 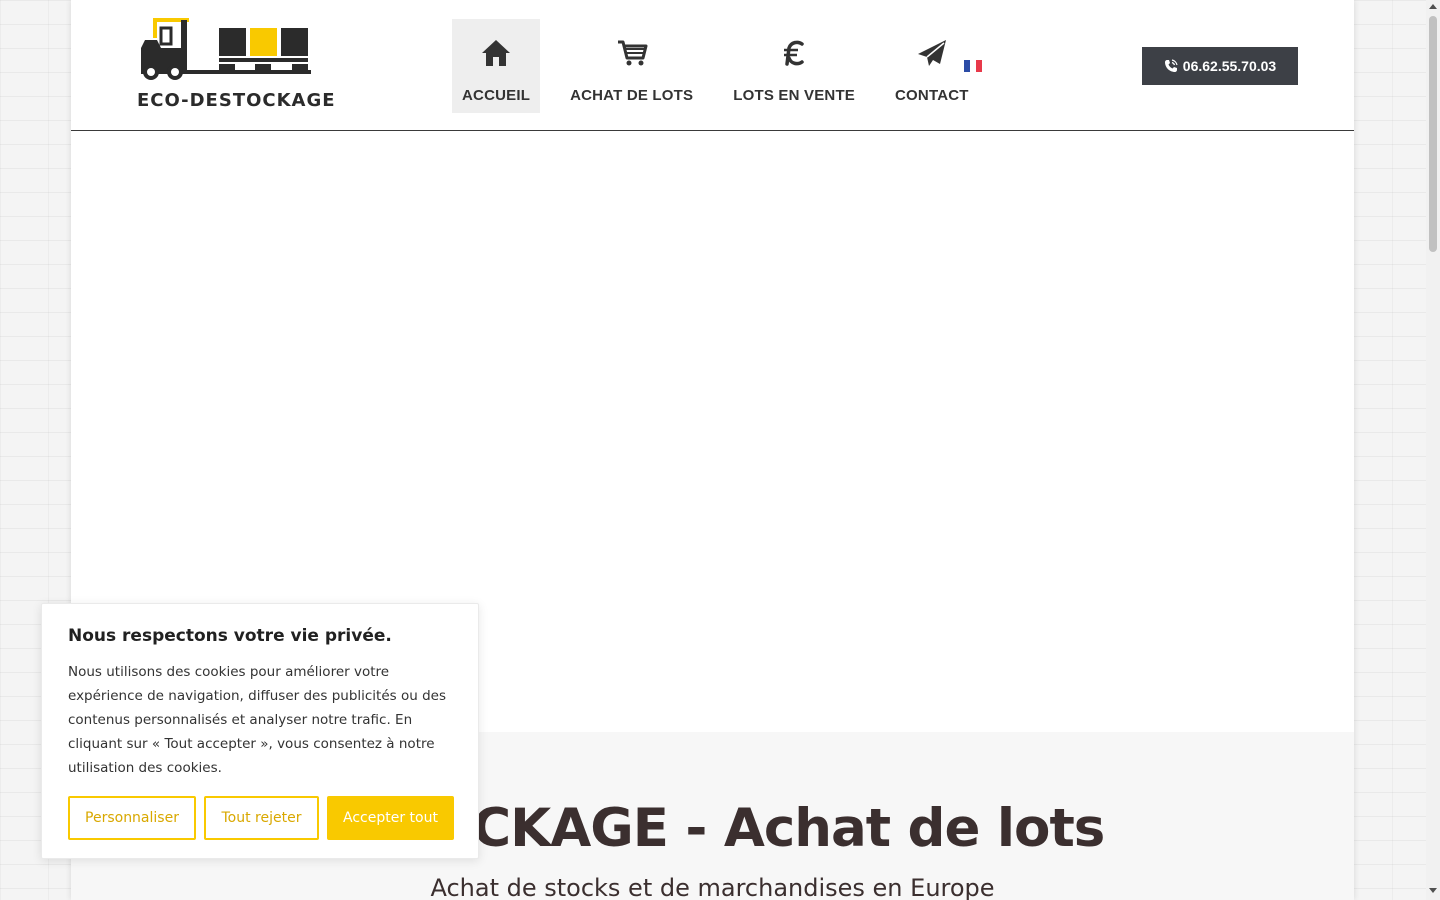 I want to click on reject-all-button: Tout rejeter, so click(x=261, y=818).